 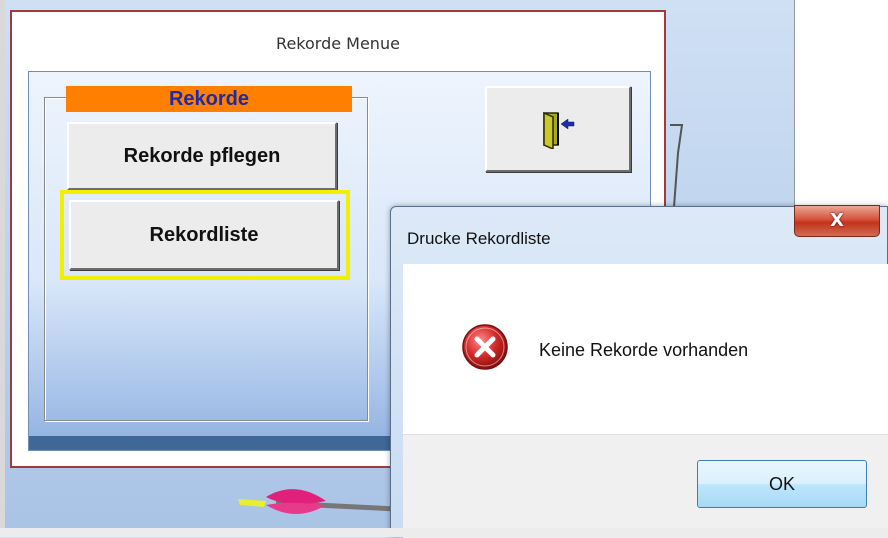 I want to click on exit-button, so click(x=558, y=129).